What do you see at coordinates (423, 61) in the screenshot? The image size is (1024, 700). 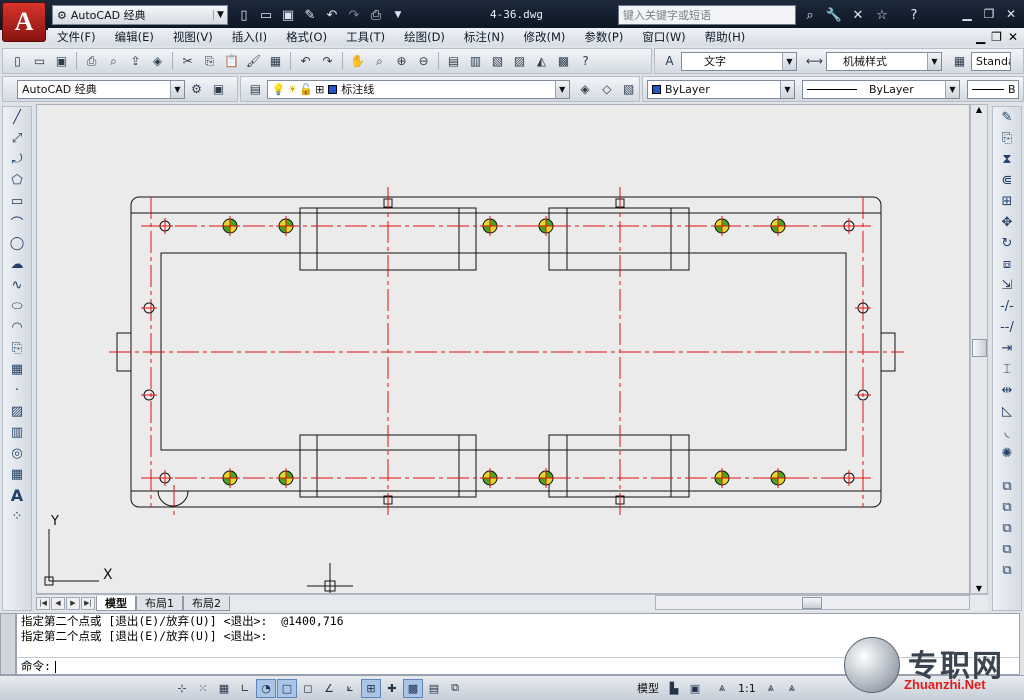 I see `zoom-previous-icon: ⊖` at bounding box center [423, 61].